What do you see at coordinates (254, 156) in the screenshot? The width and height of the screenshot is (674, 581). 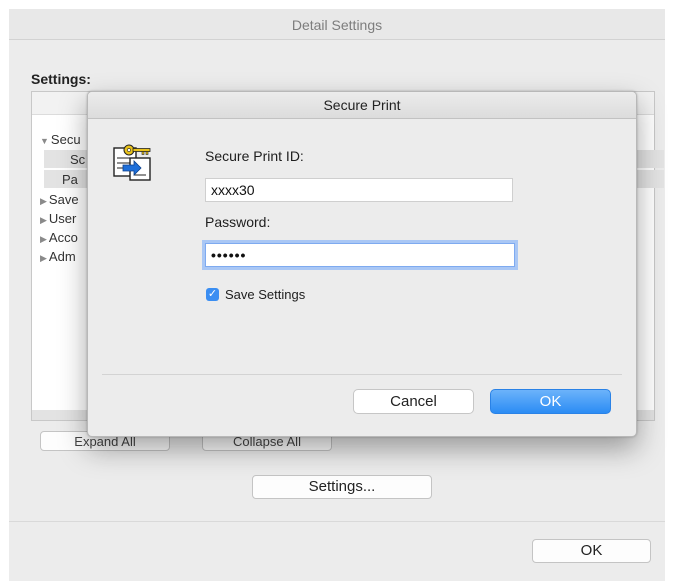 I see `secure-print-id-label: Secure Print ID:` at bounding box center [254, 156].